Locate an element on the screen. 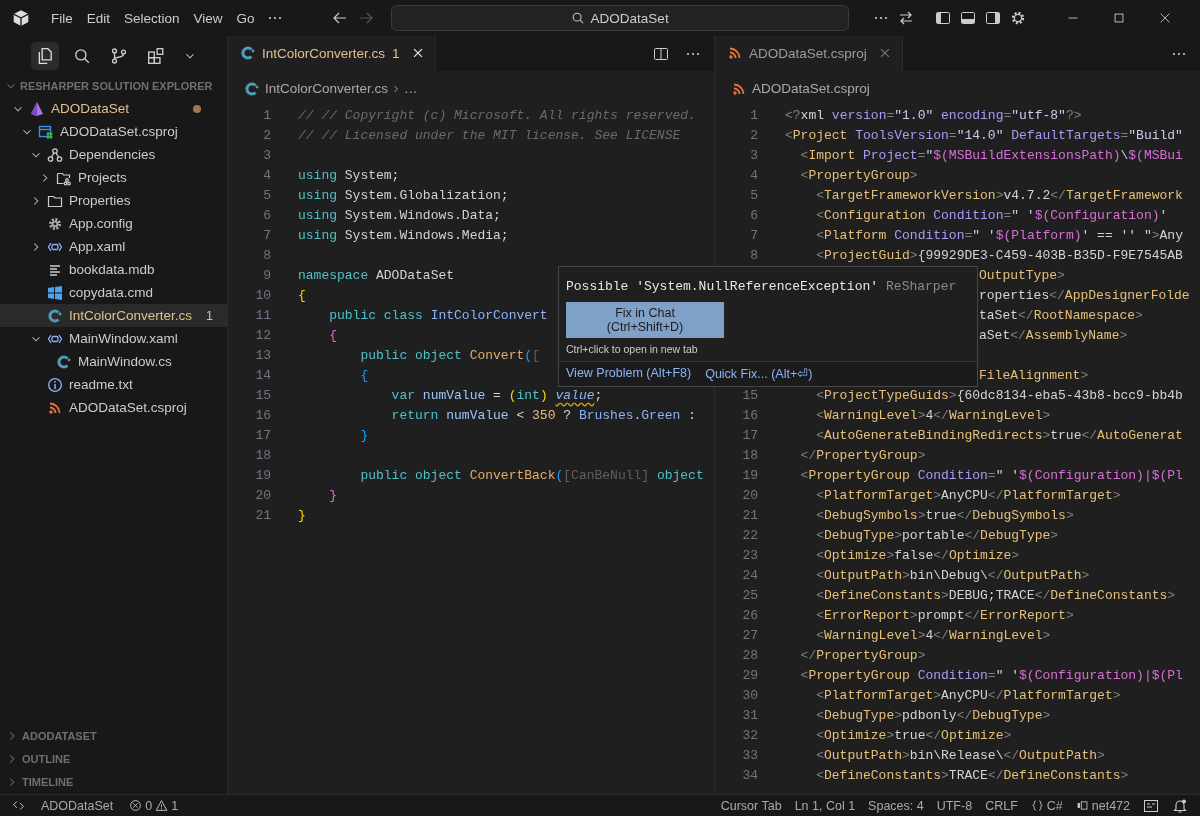 This screenshot has width=1200, height=816. panel-title: OUTLINE is located at coordinates (46, 758).